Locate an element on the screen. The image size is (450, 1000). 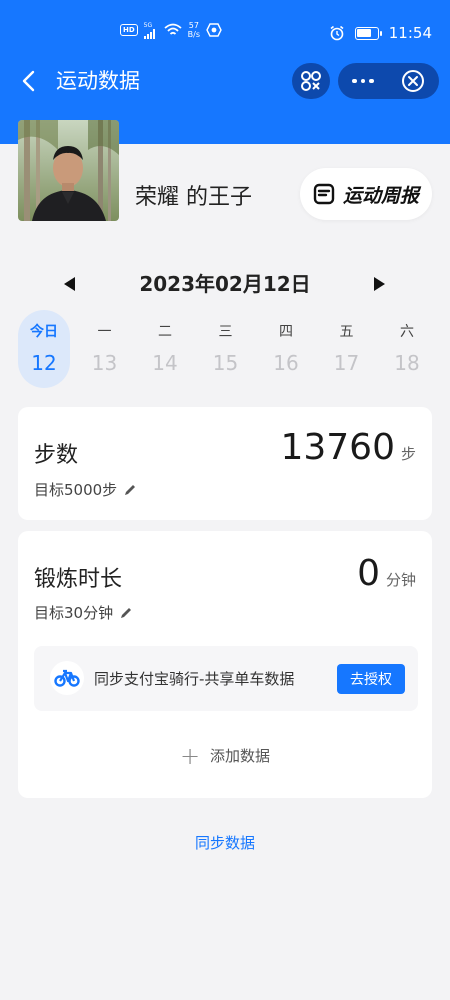
exercise-goal: 目标30分钟 is located at coordinates (83, 612).